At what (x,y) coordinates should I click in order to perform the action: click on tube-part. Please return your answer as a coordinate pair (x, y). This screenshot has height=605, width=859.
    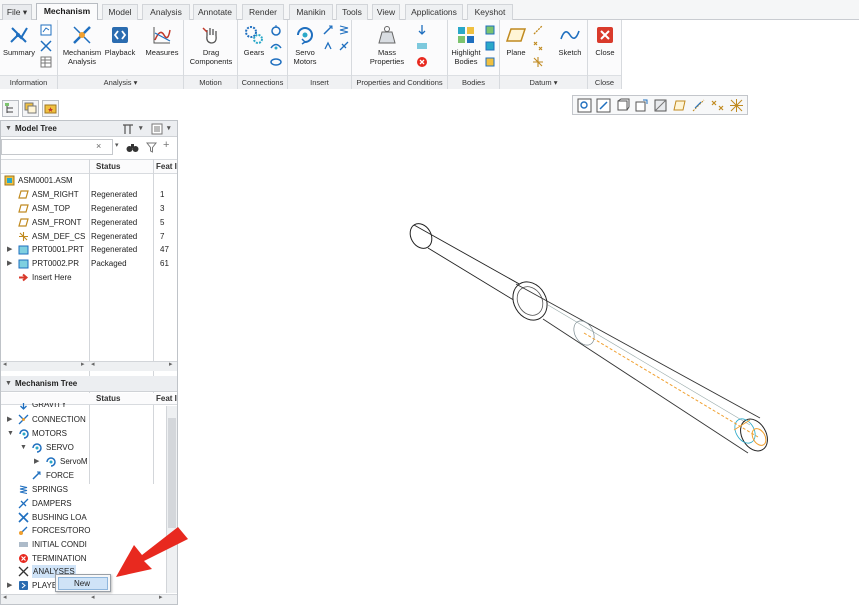
    Looking at the image, I should click on (639, 366).